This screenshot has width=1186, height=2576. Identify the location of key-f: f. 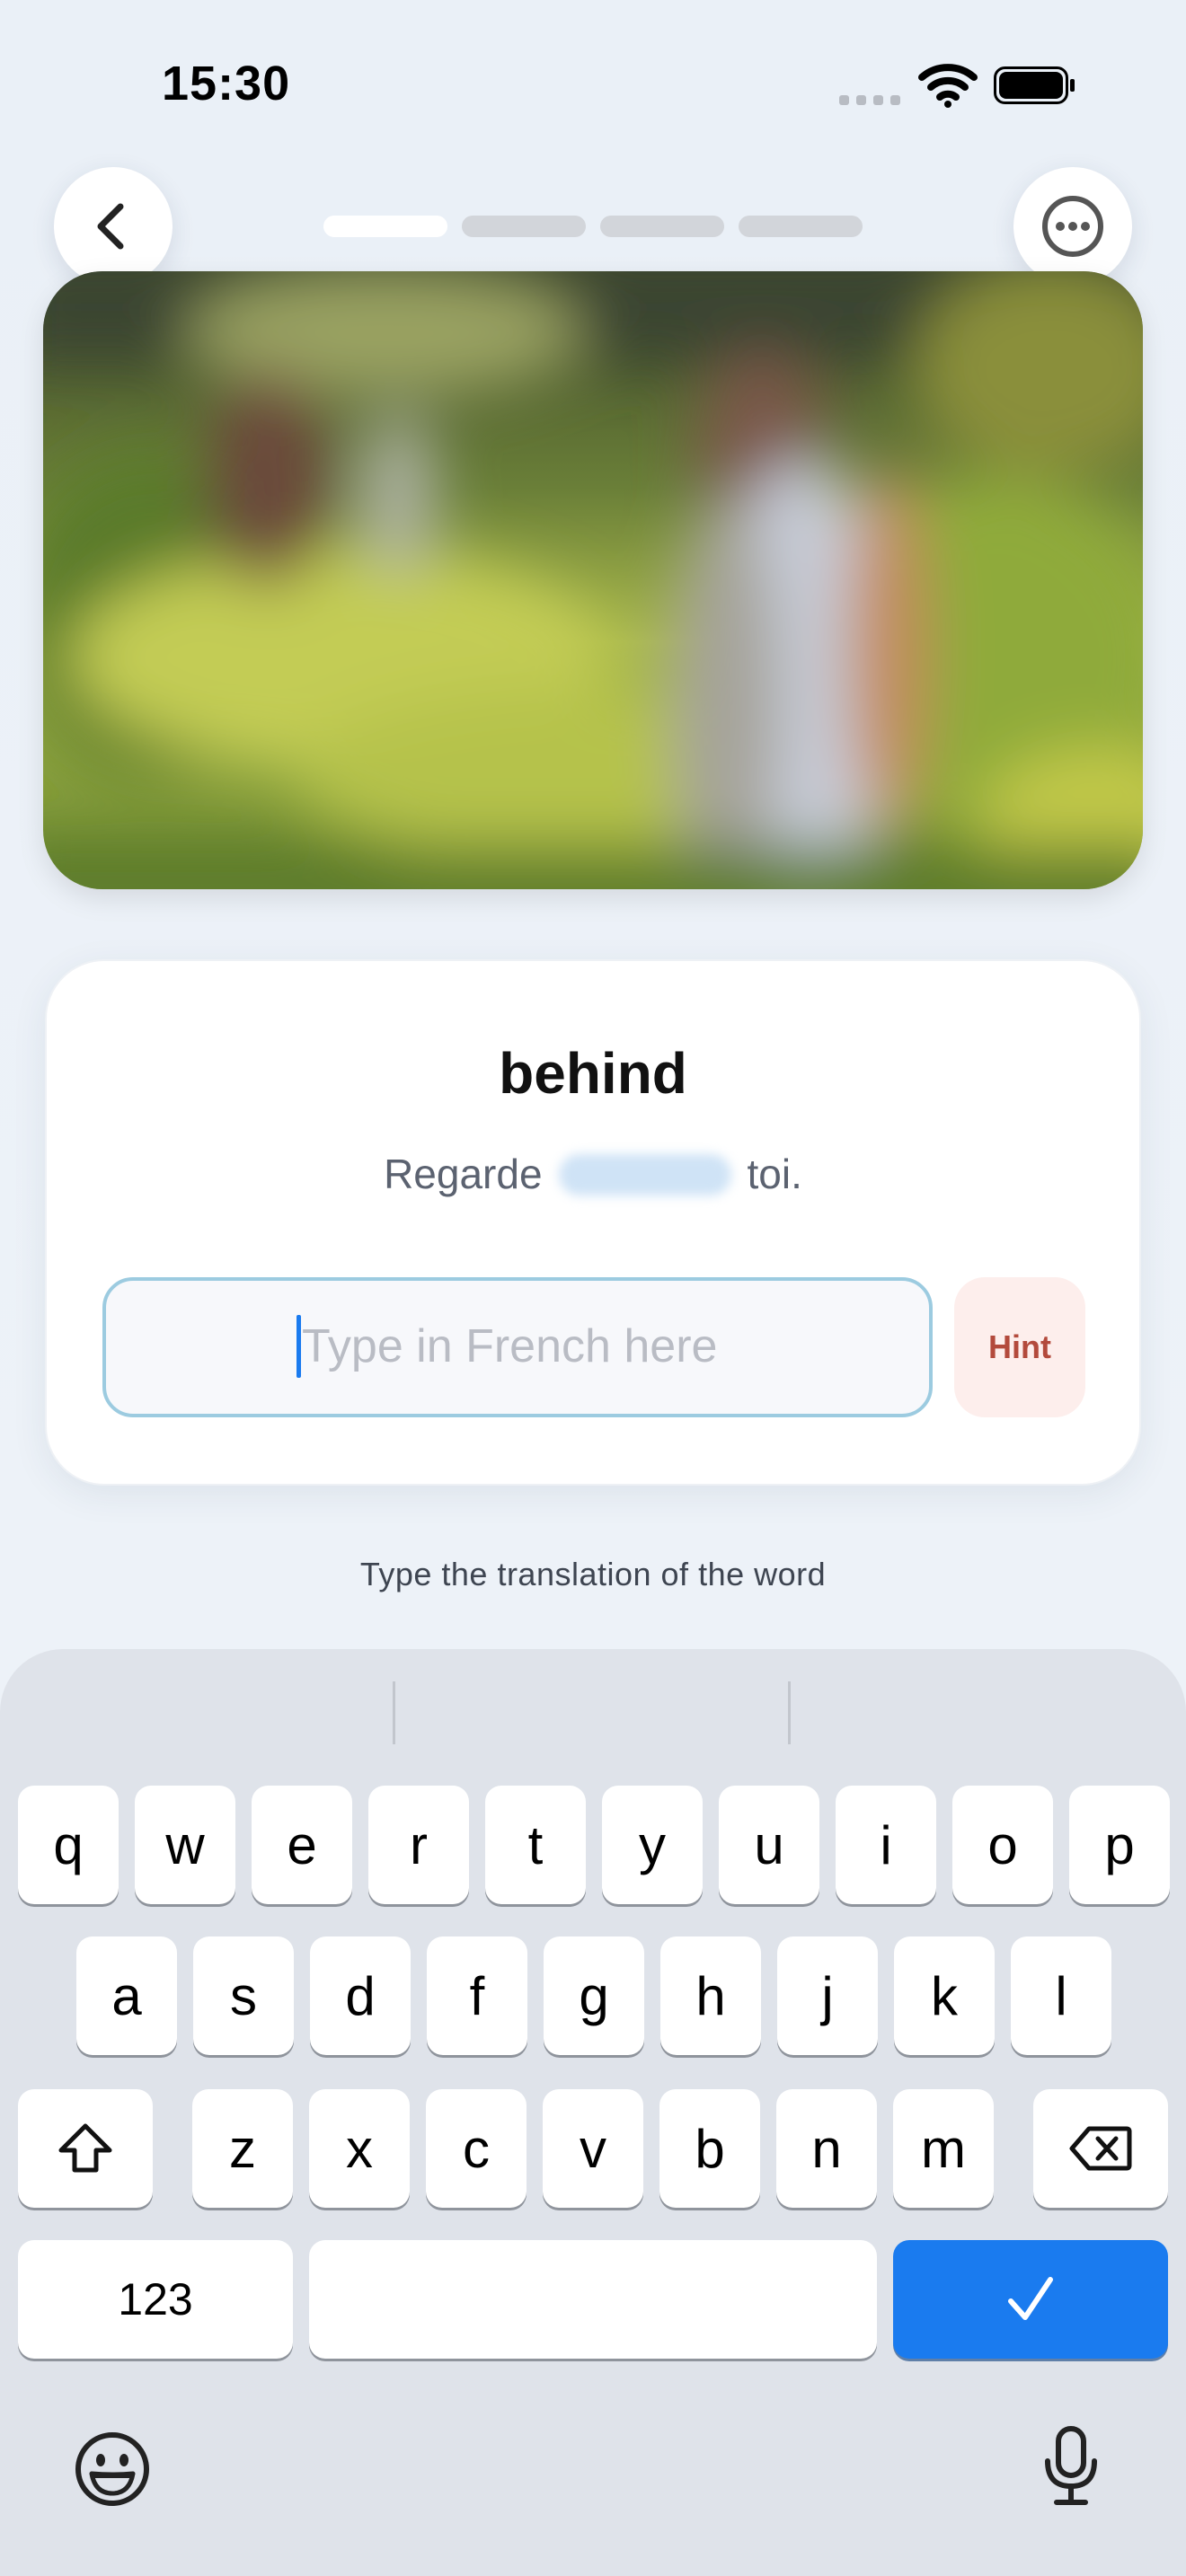
(477, 1996).